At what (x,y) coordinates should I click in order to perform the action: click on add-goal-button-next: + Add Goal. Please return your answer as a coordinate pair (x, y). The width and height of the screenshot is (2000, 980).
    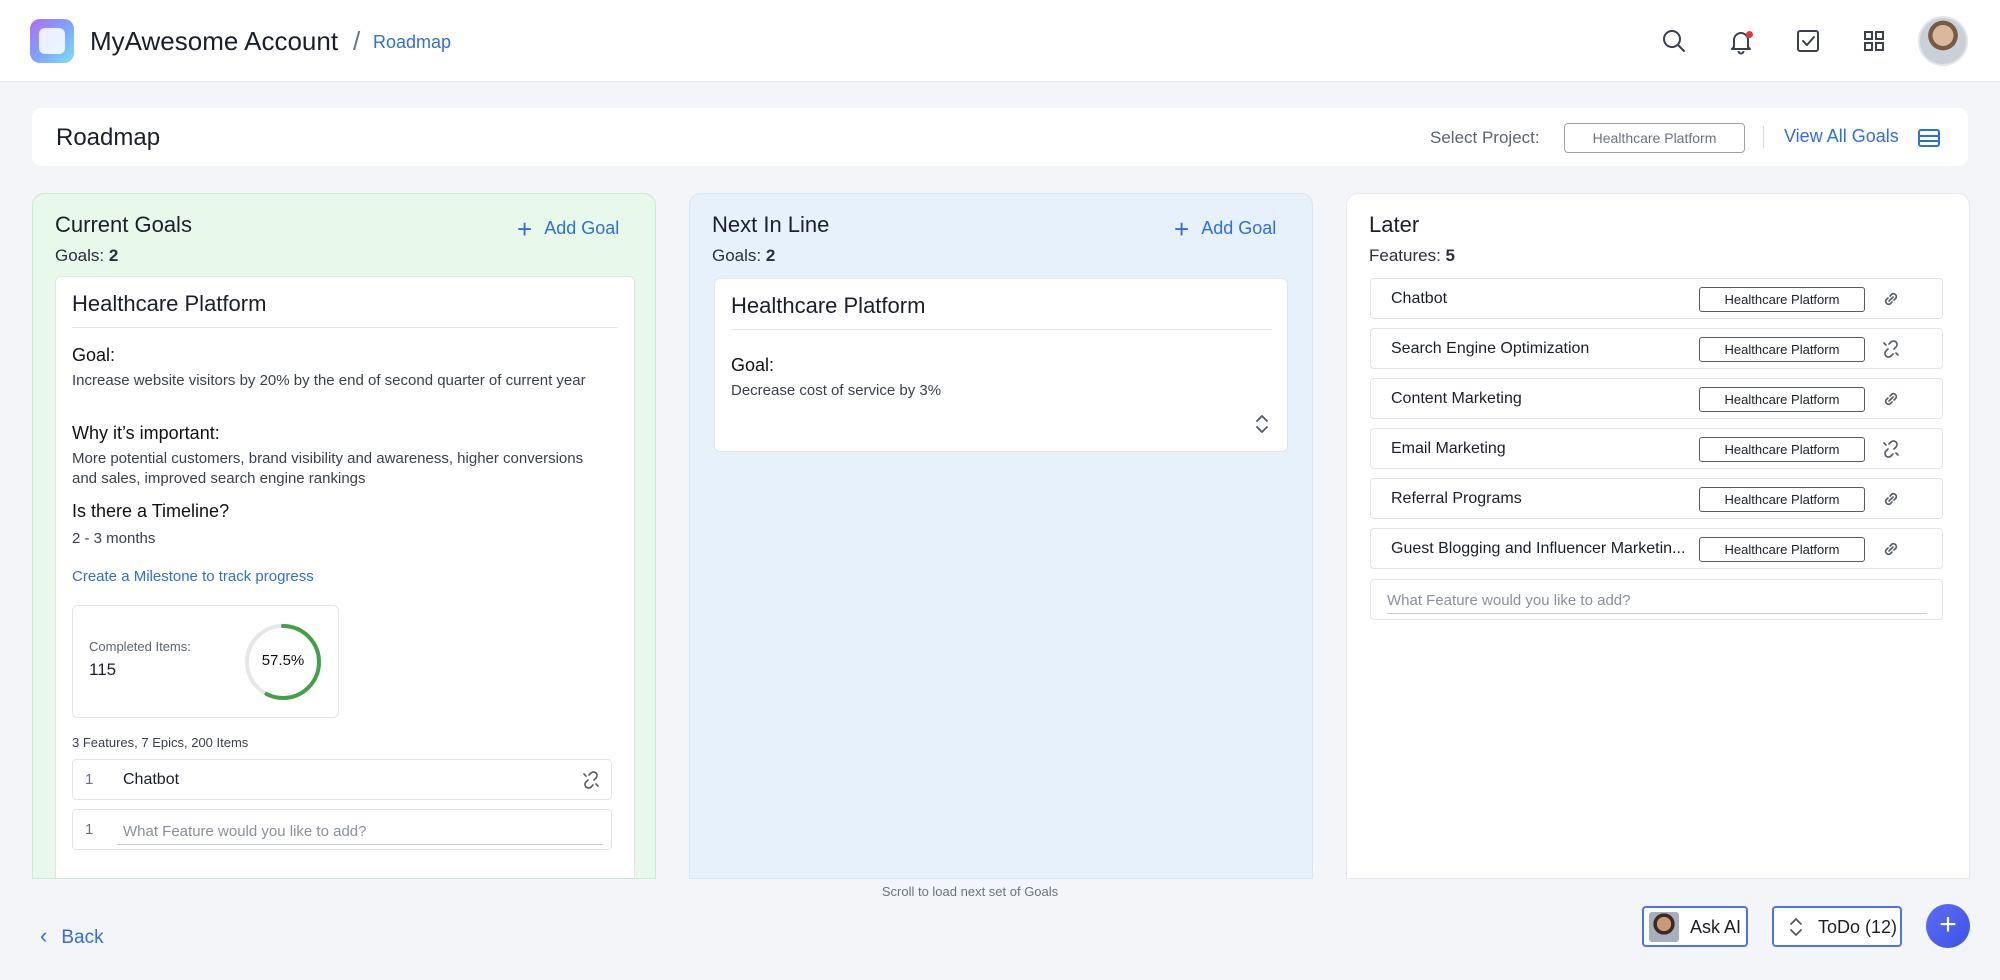
    Looking at the image, I should click on (1225, 229).